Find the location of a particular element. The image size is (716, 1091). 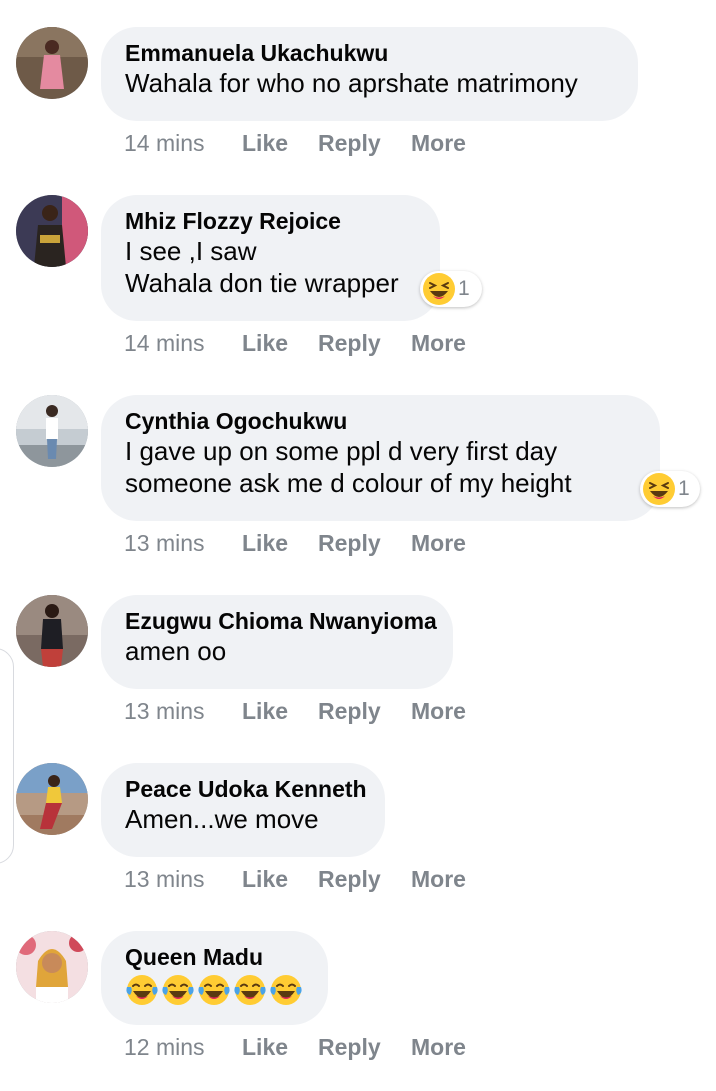

comment-text: Amen...we move is located at coordinates (222, 819).